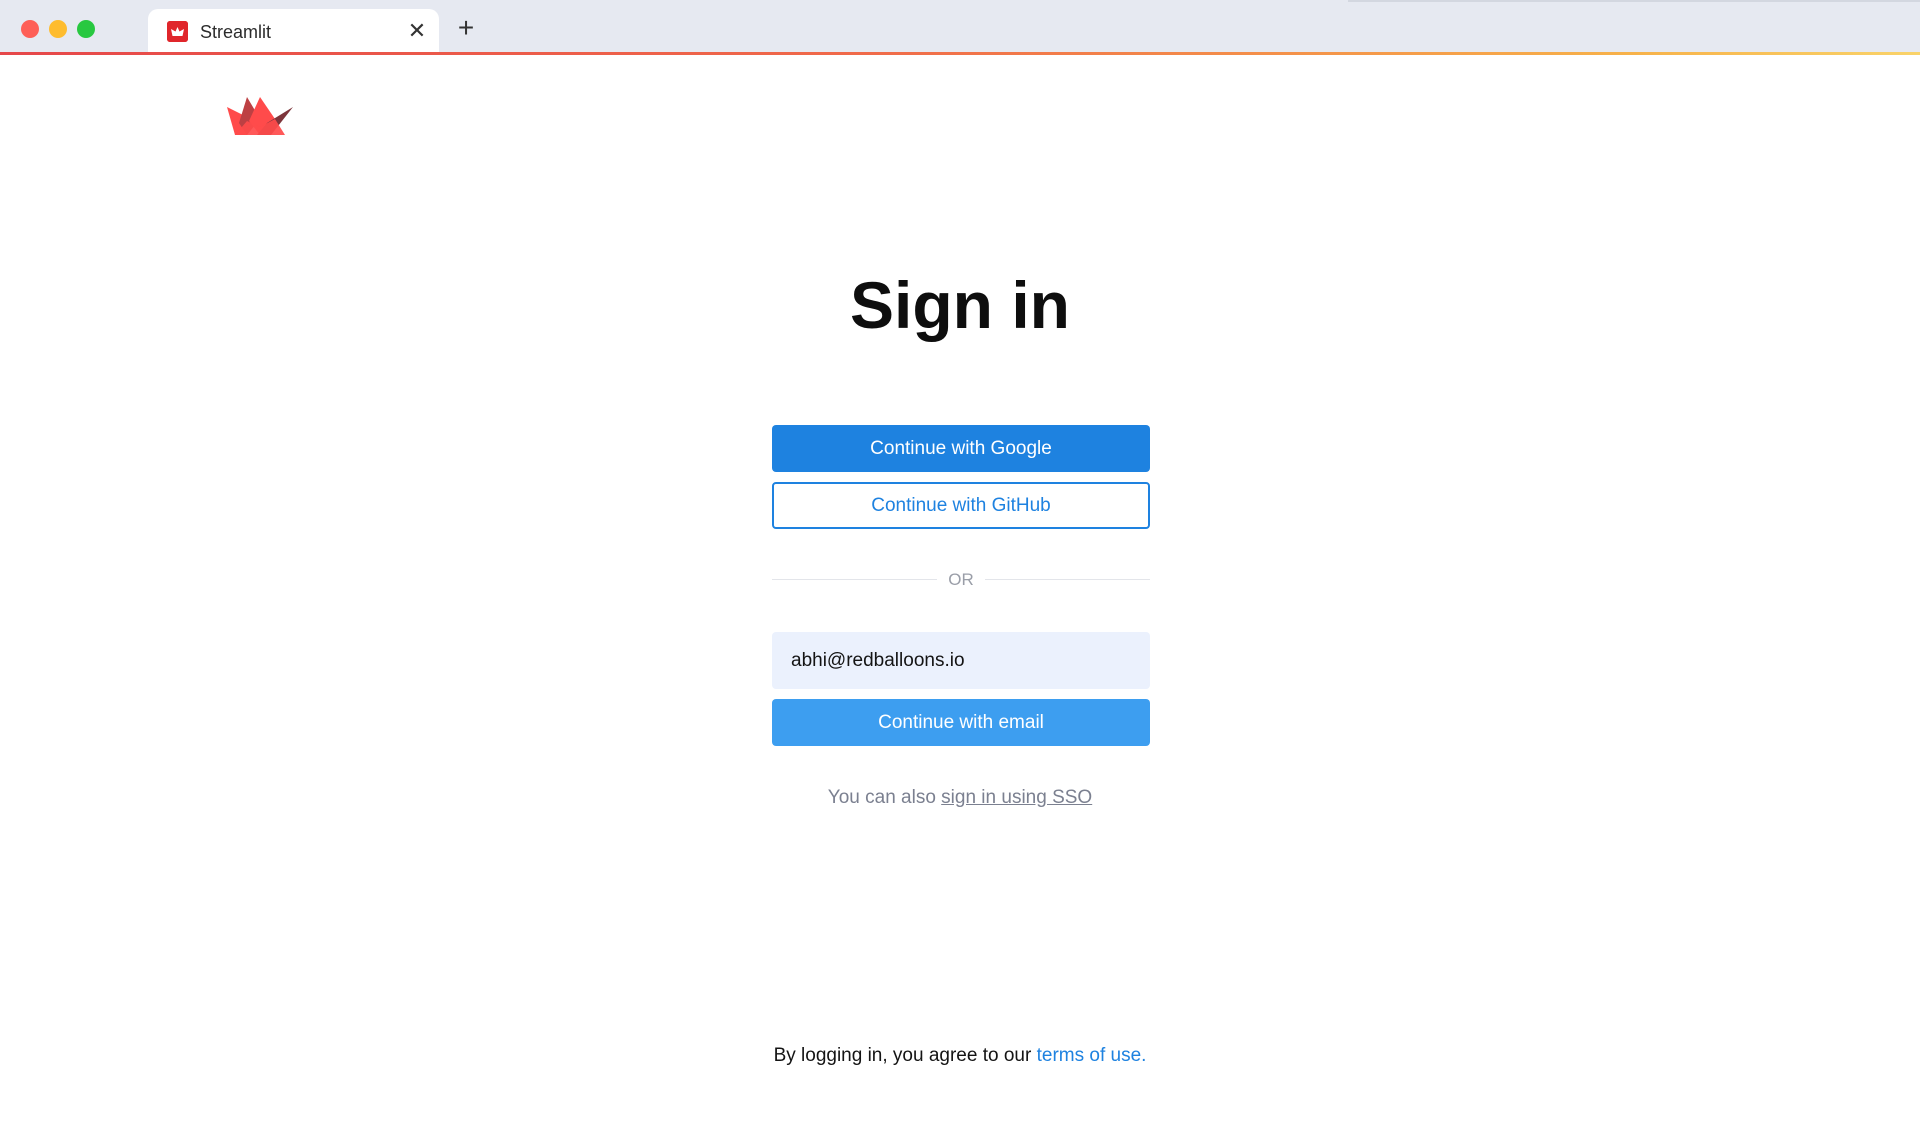 The image size is (1920, 1121). I want to click on window-maximize-dot, so click(86, 29).